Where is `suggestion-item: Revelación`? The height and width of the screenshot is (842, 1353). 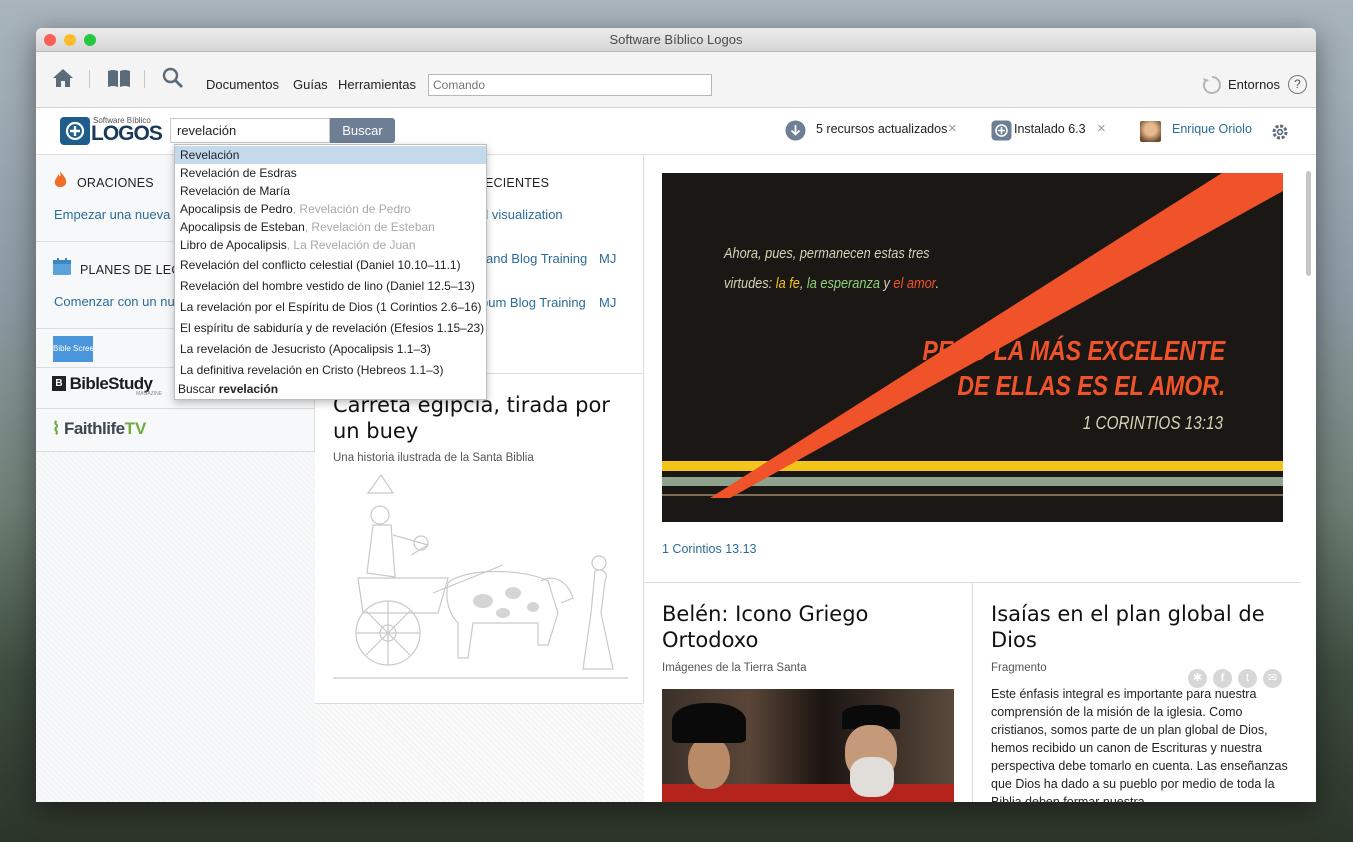
suggestion-item: Revelación is located at coordinates (330, 155).